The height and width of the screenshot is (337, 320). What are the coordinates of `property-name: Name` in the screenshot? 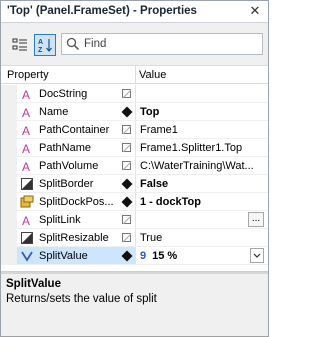 It's located at (54, 112).